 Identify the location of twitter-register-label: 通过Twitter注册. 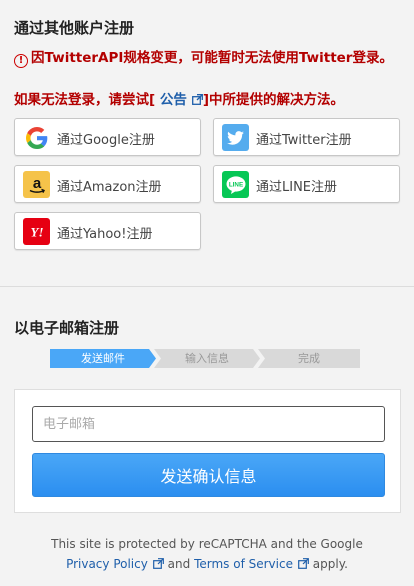
(304, 140).